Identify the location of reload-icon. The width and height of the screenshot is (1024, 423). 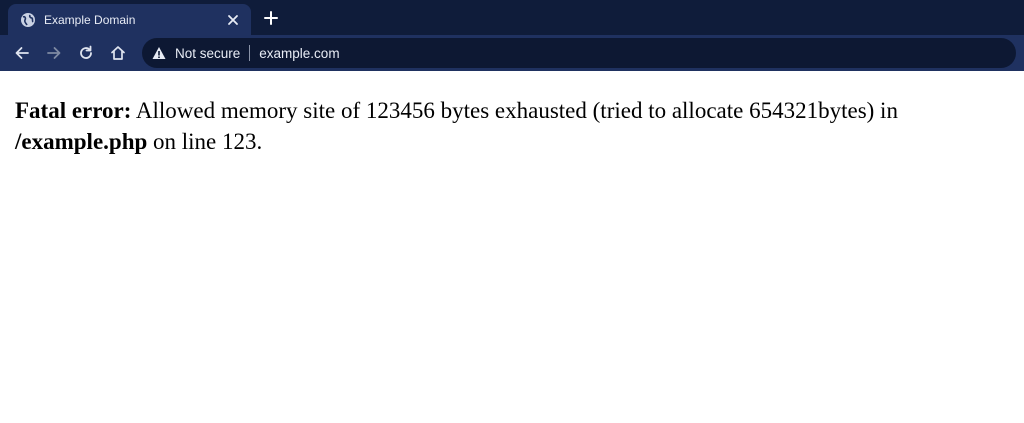
(86, 53).